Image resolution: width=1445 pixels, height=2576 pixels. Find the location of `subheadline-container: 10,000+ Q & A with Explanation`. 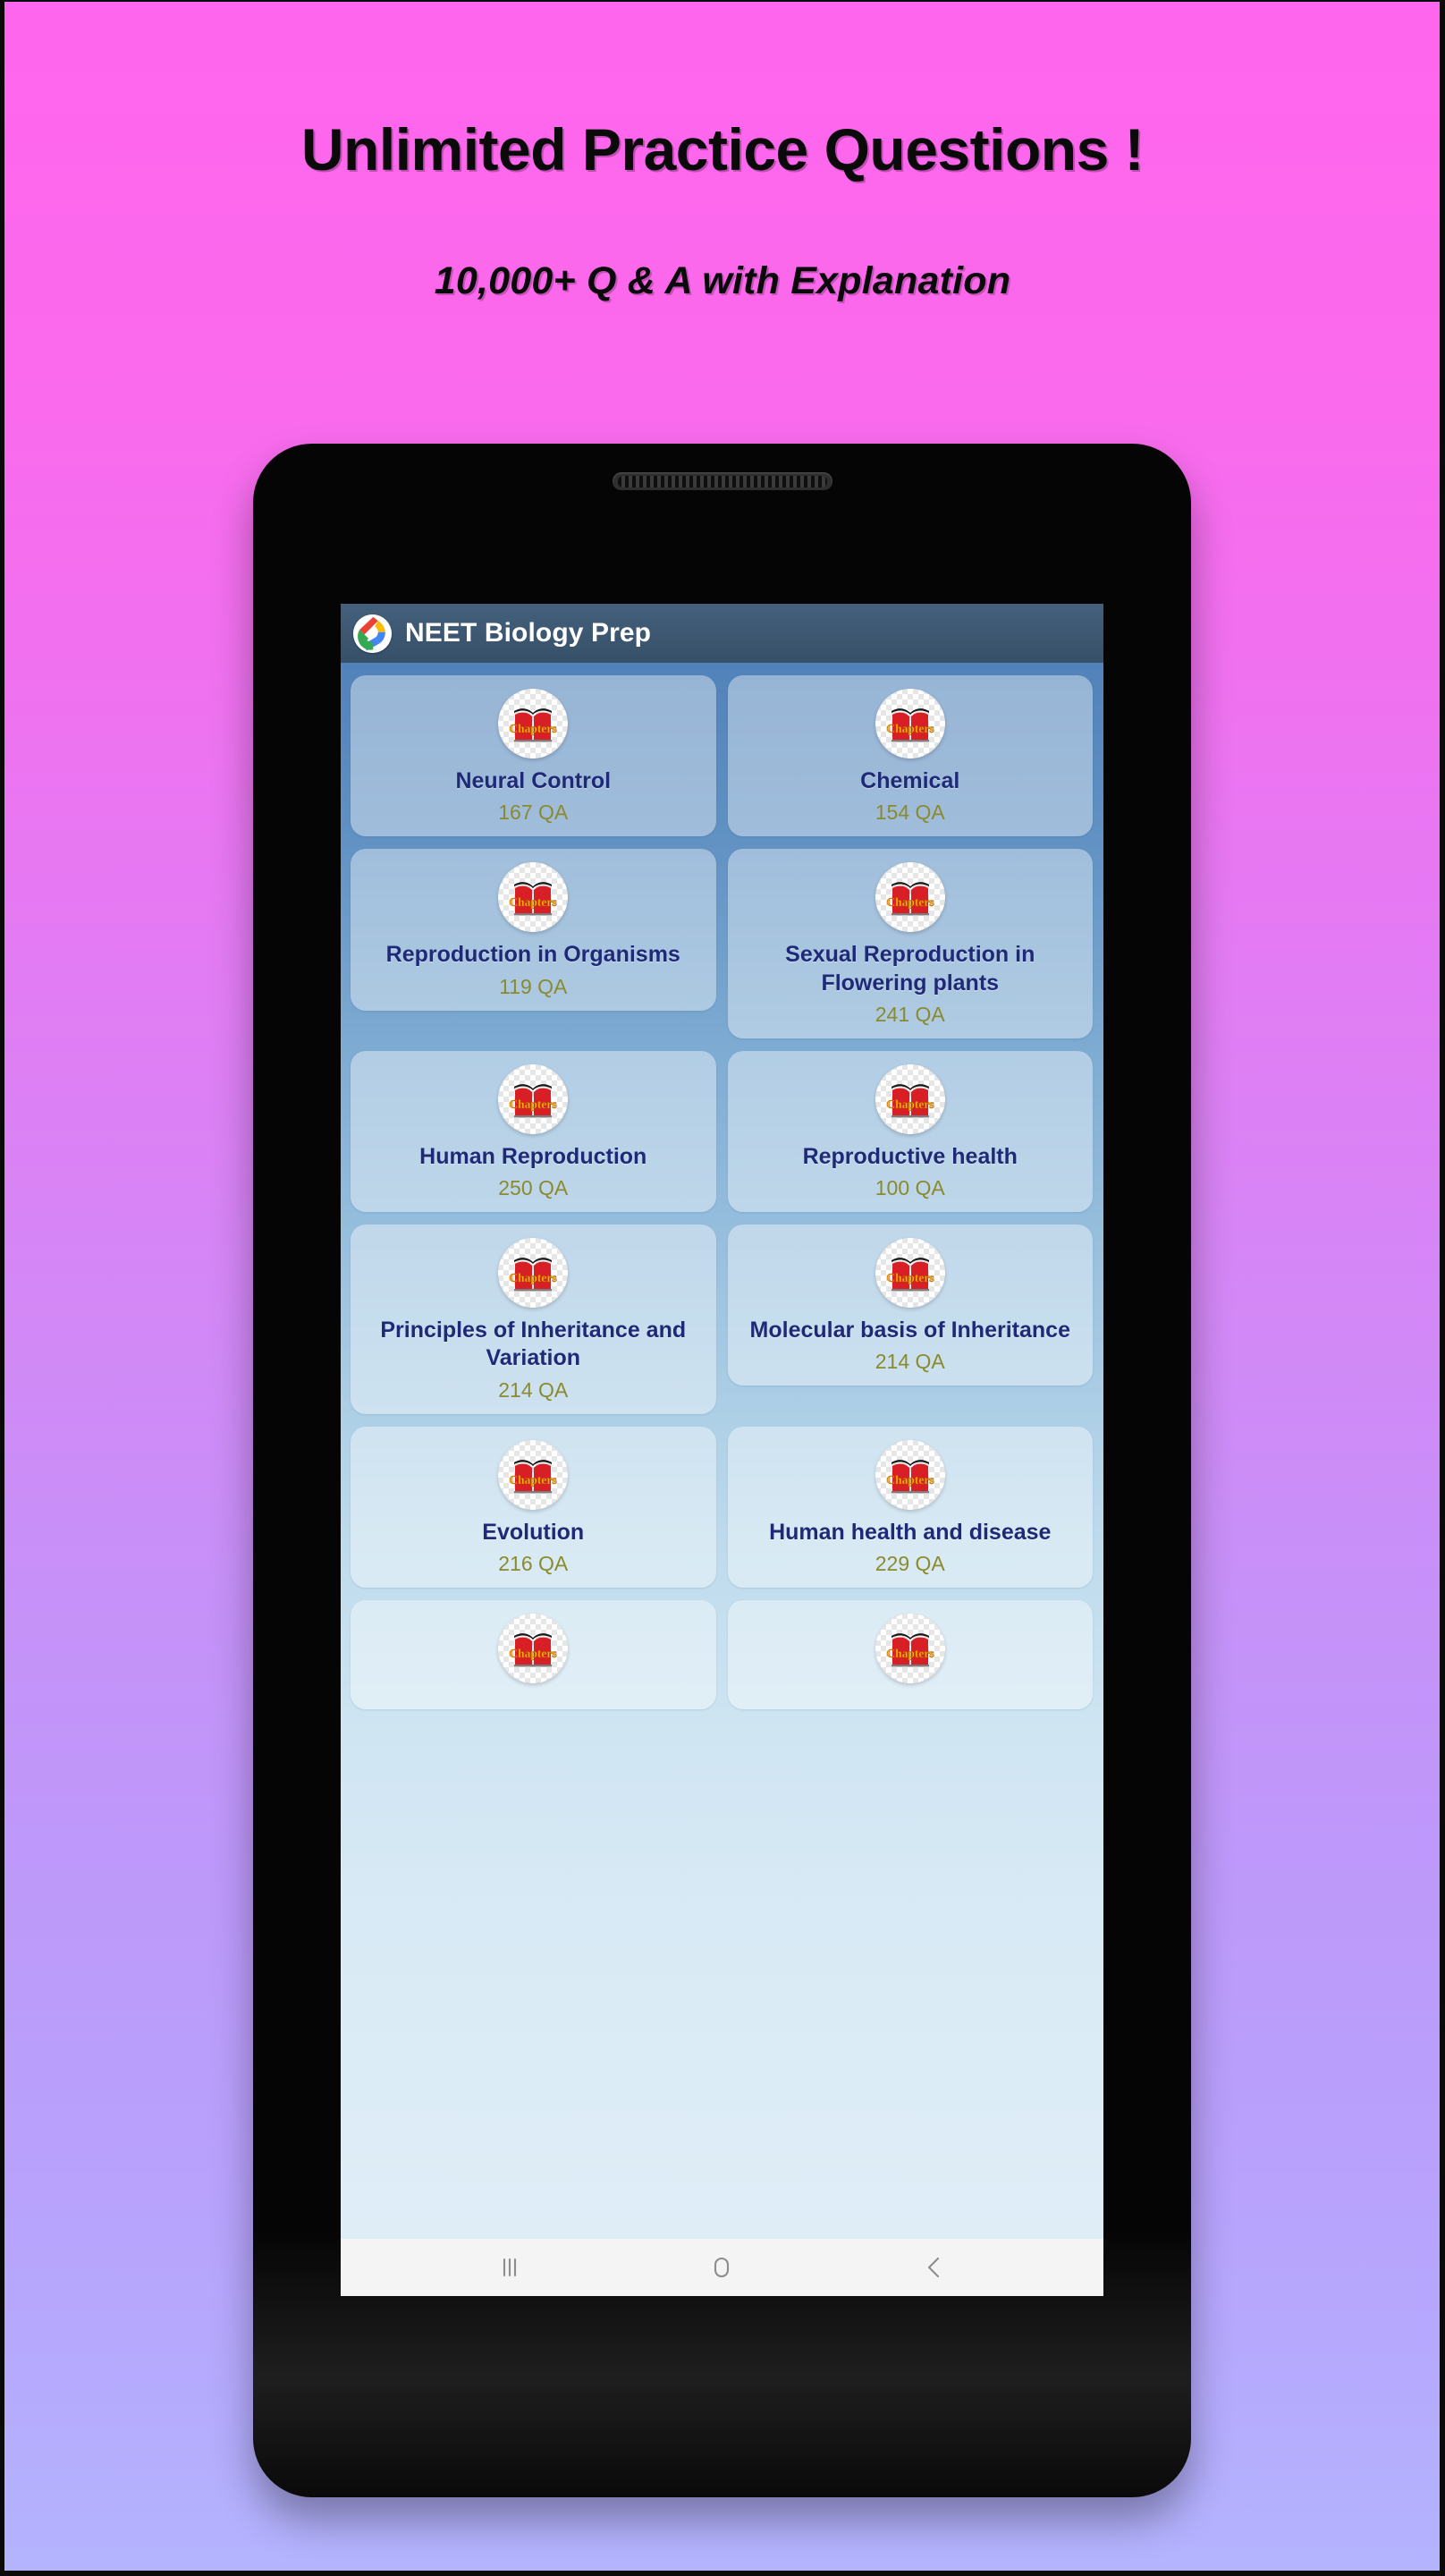

subheadline-container: 10,000+ Q & A with Explanation is located at coordinates (722, 281).